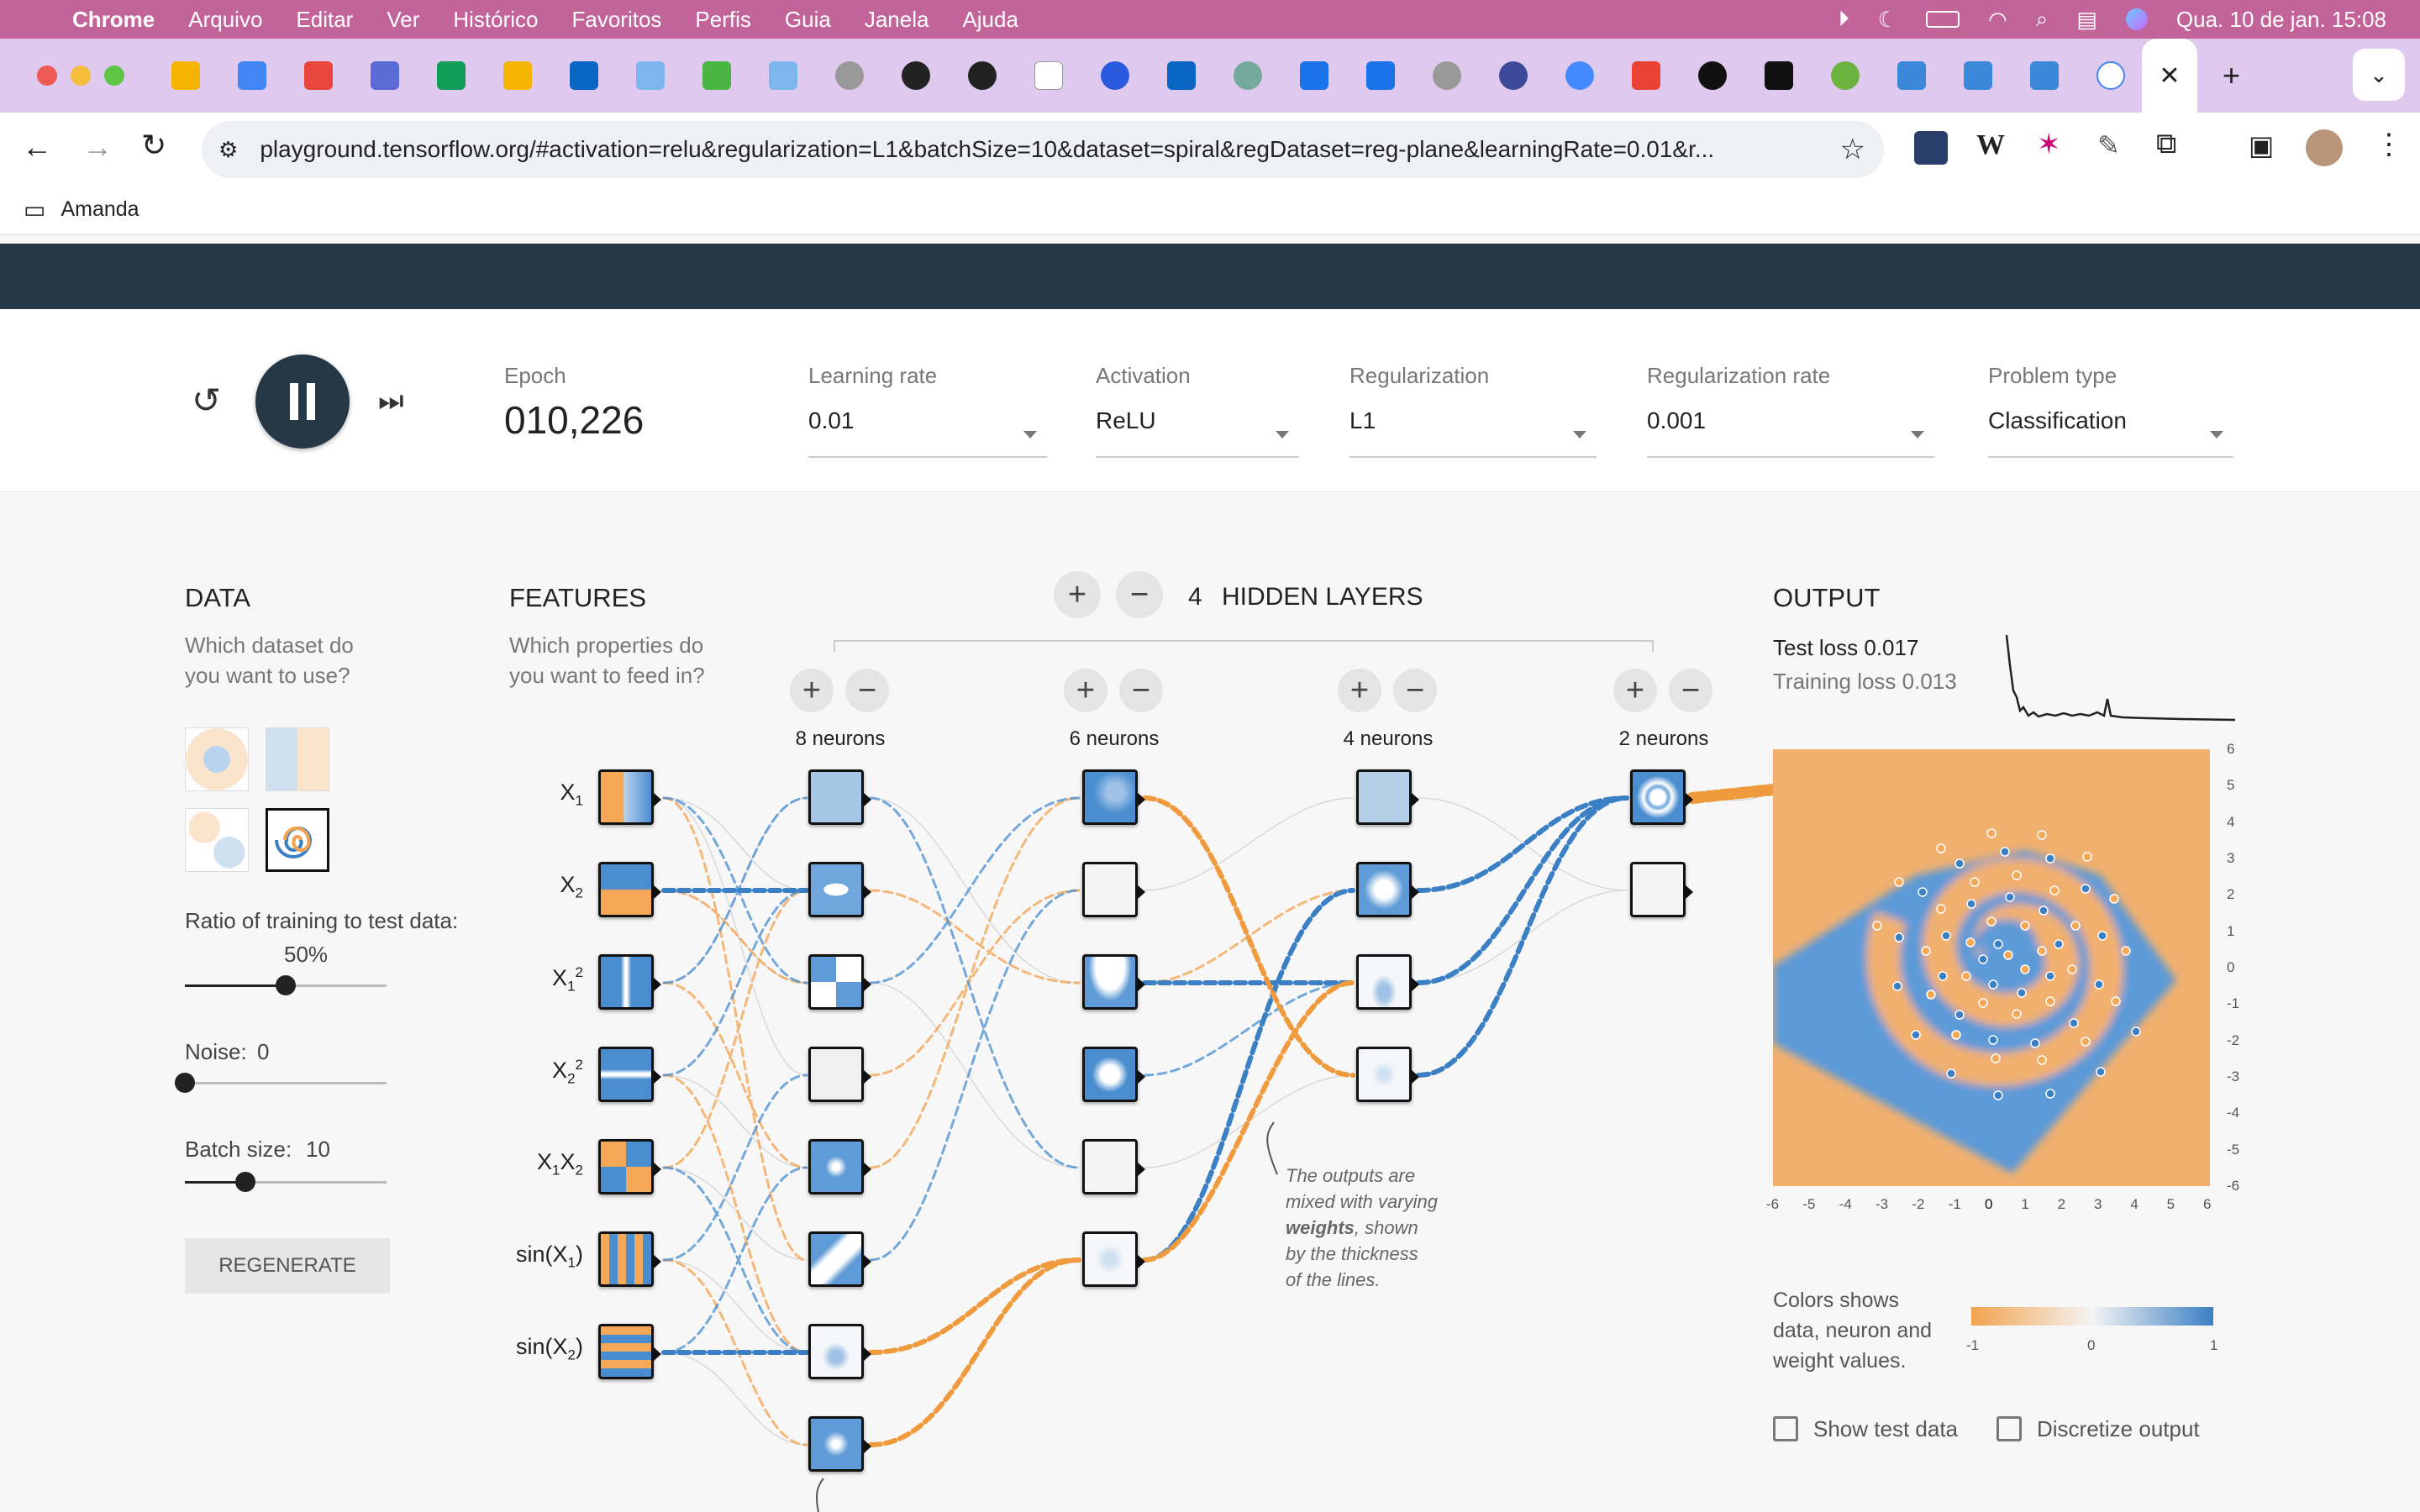  I want to click on annotation-bold: weights, so click(1320, 1227).